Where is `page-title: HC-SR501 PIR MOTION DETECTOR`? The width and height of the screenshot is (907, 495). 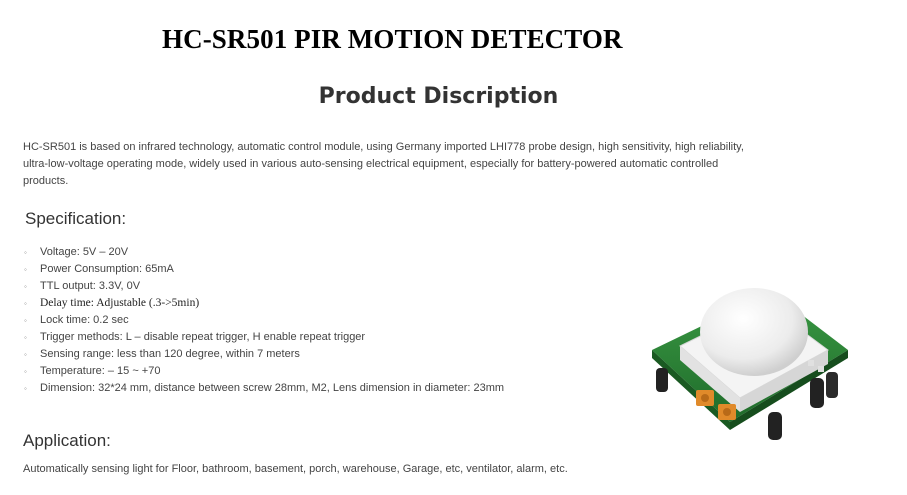
page-title: HC-SR501 PIR MOTION DETECTOR is located at coordinates (392, 39).